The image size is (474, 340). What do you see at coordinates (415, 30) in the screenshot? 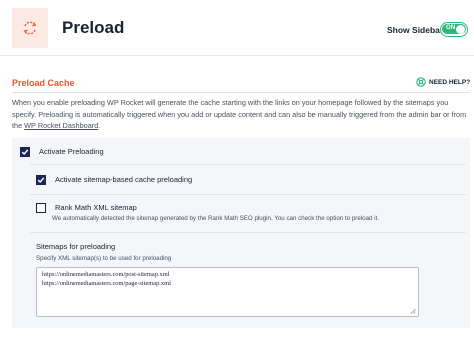
I see `show-sidebar-label: Show Sidebar` at bounding box center [415, 30].